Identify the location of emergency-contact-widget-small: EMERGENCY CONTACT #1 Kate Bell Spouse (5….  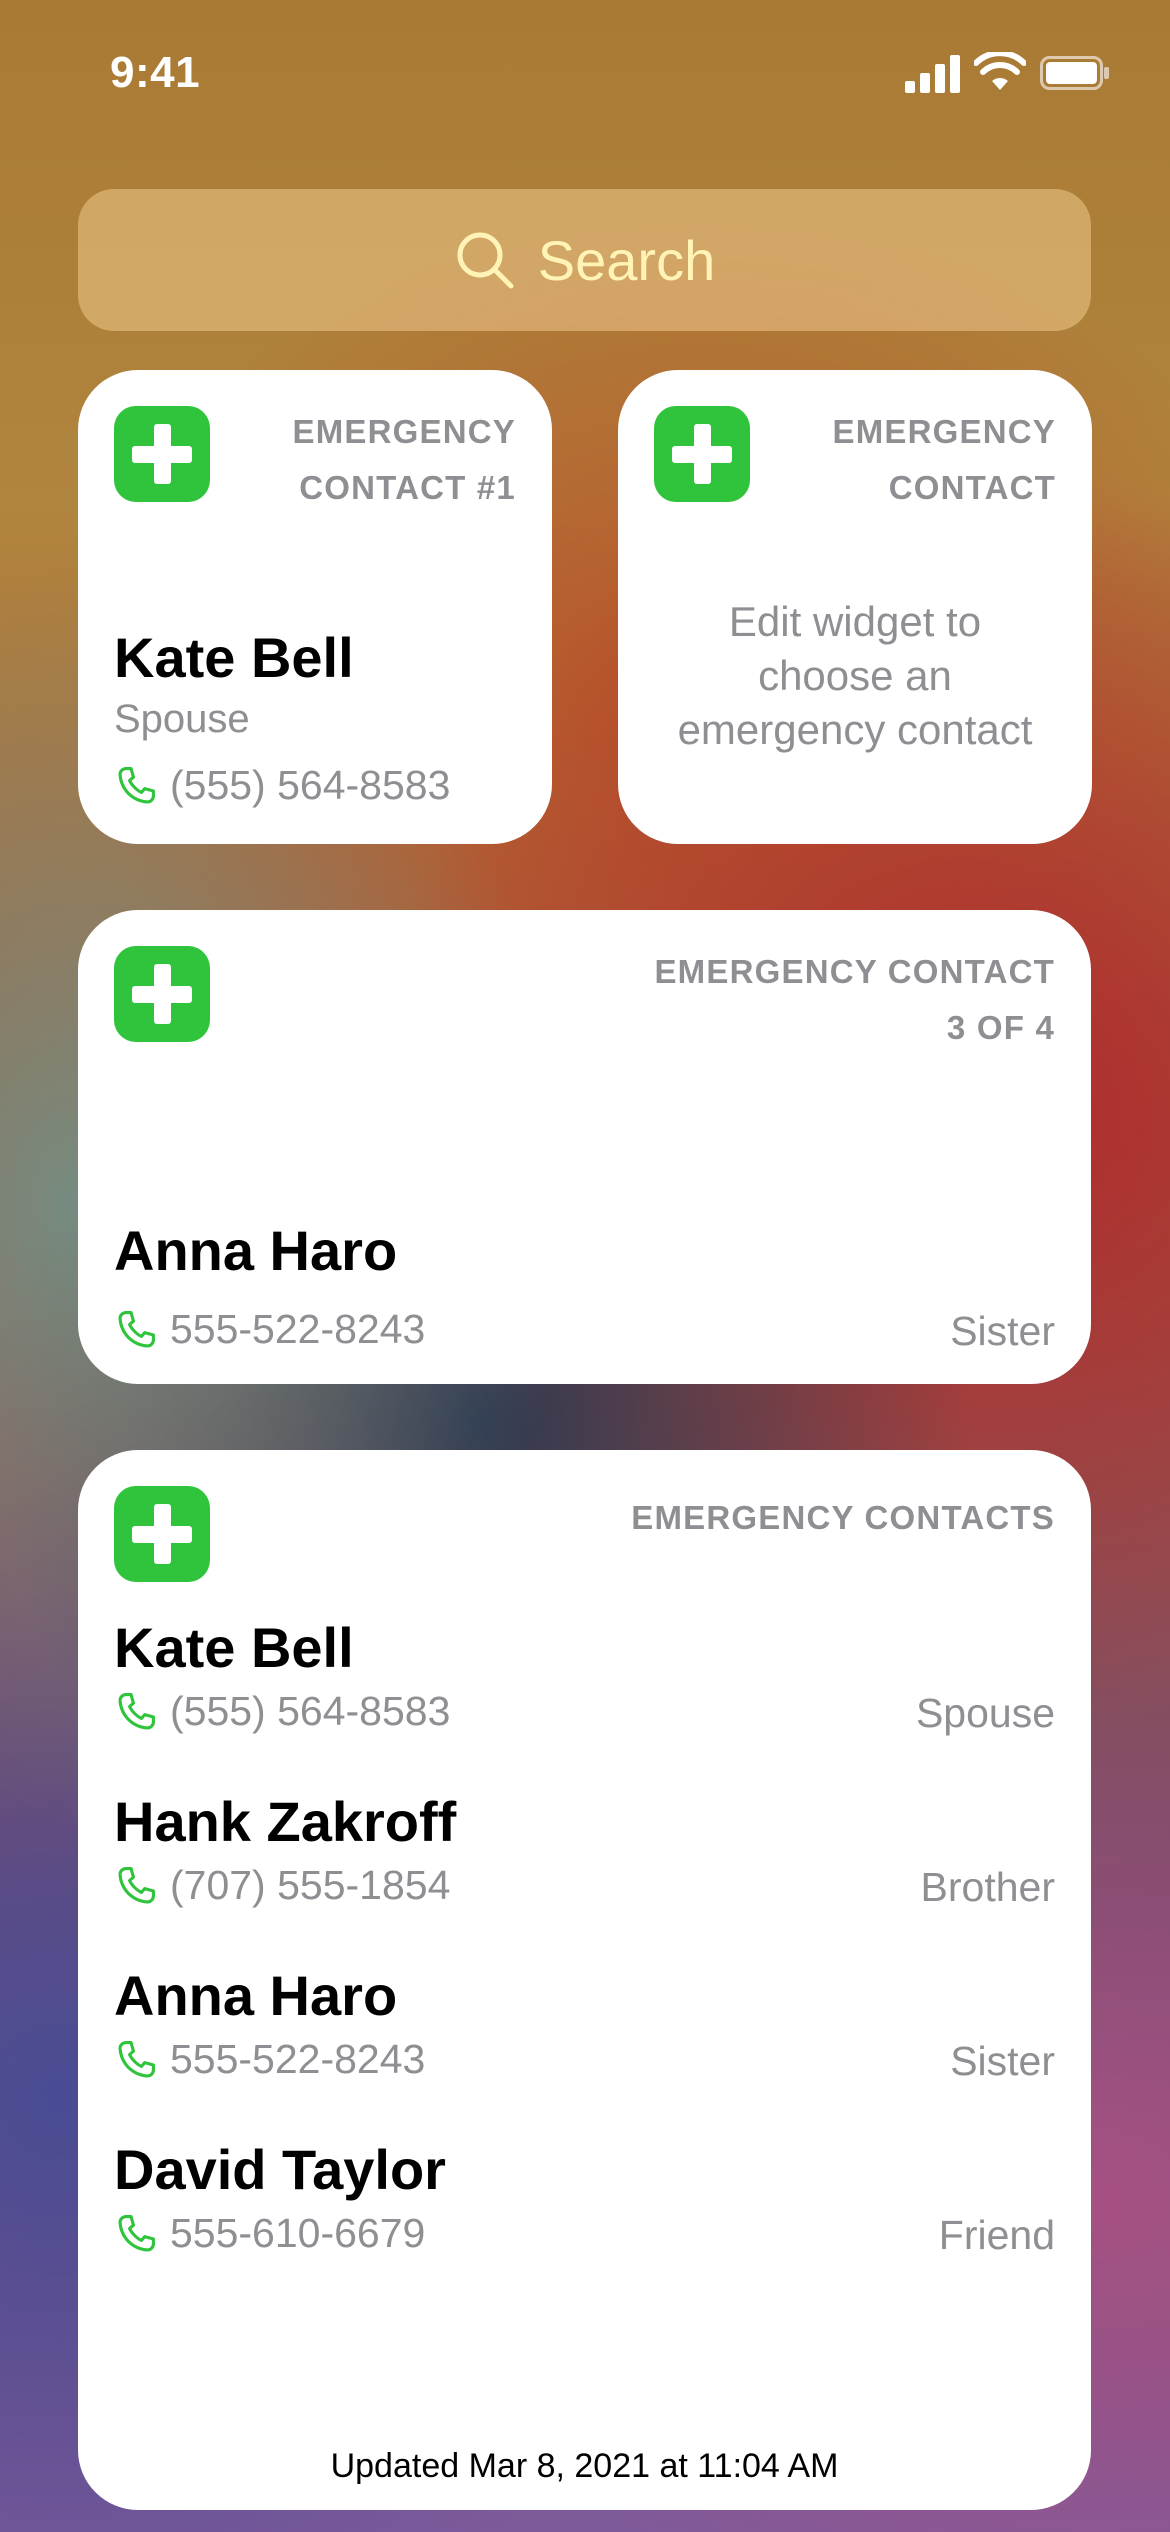
(315, 607).